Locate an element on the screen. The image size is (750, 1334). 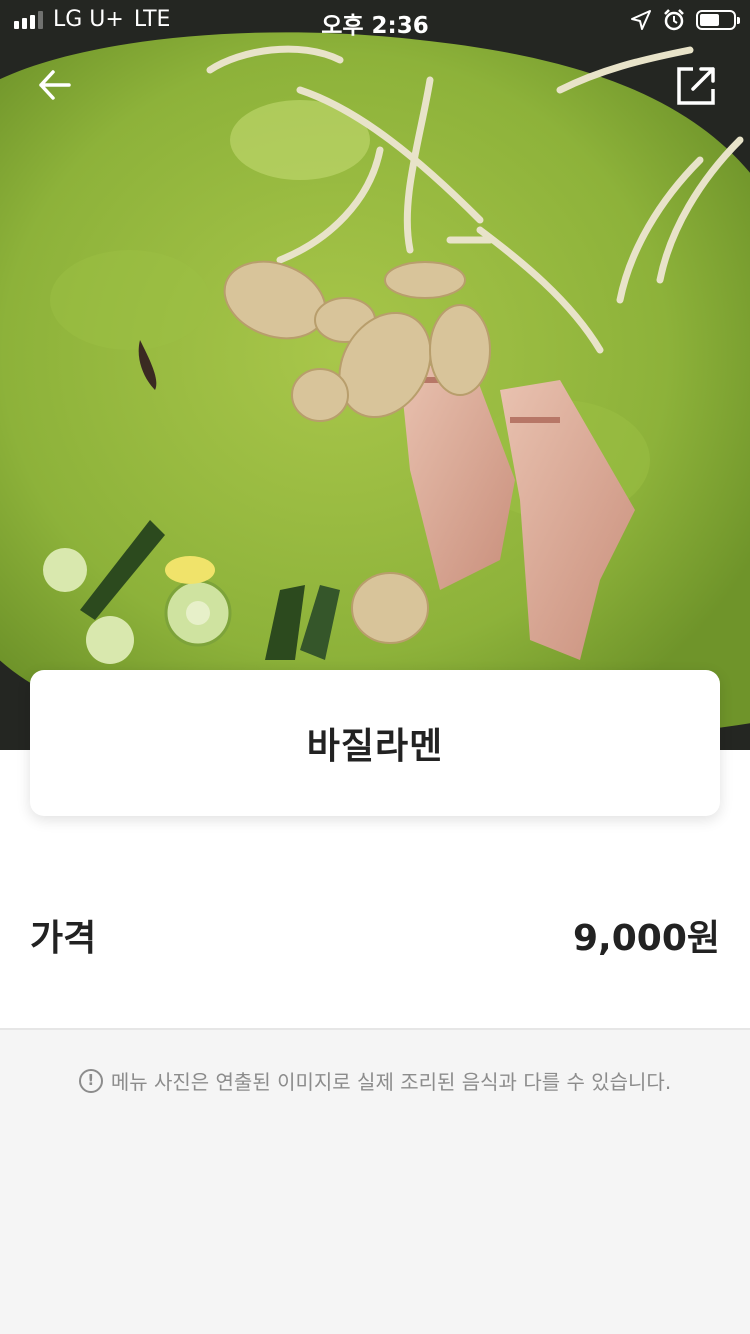
photo-disclaimer: ! 메뉴 사진은 연출된 이미지로 실제 조리된 음식과 다를 수 있습니다. is located at coordinates (375, 1080).